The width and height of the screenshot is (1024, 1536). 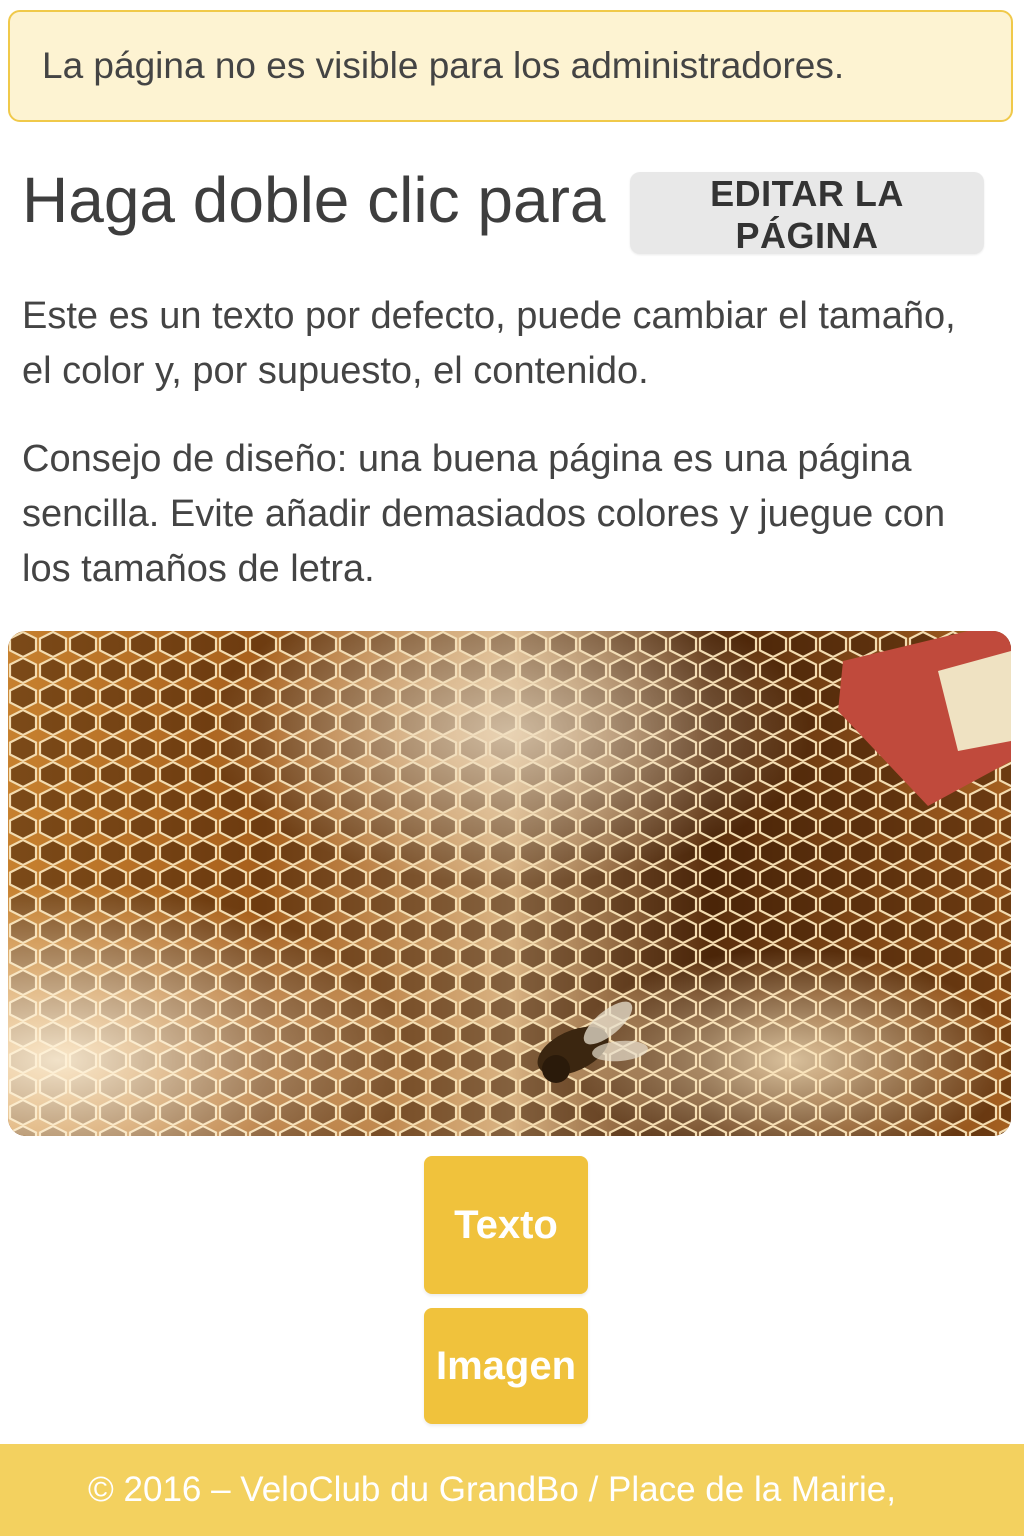 What do you see at coordinates (807, 214) in the screenshot?
I see `edit-page-button: EDITAR LA PÁGINA` at bounding box center [807, 214].